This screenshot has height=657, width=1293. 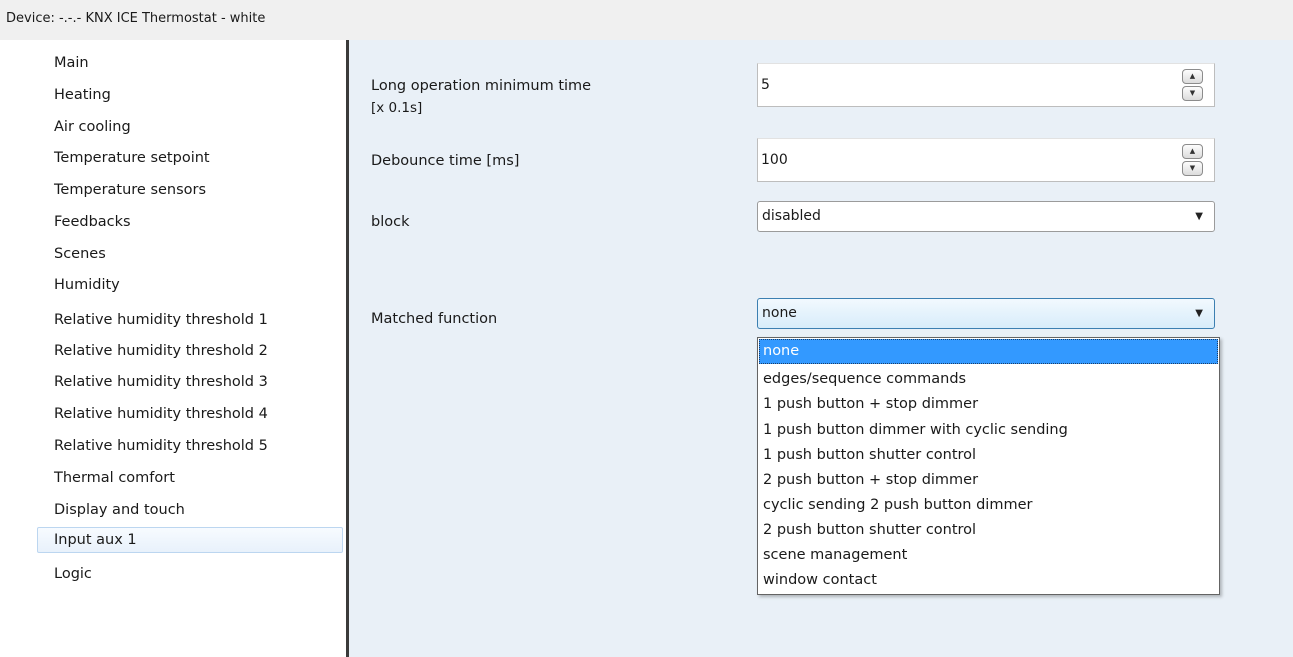 I want to click on block-label: block, so click(x=390, y=222).